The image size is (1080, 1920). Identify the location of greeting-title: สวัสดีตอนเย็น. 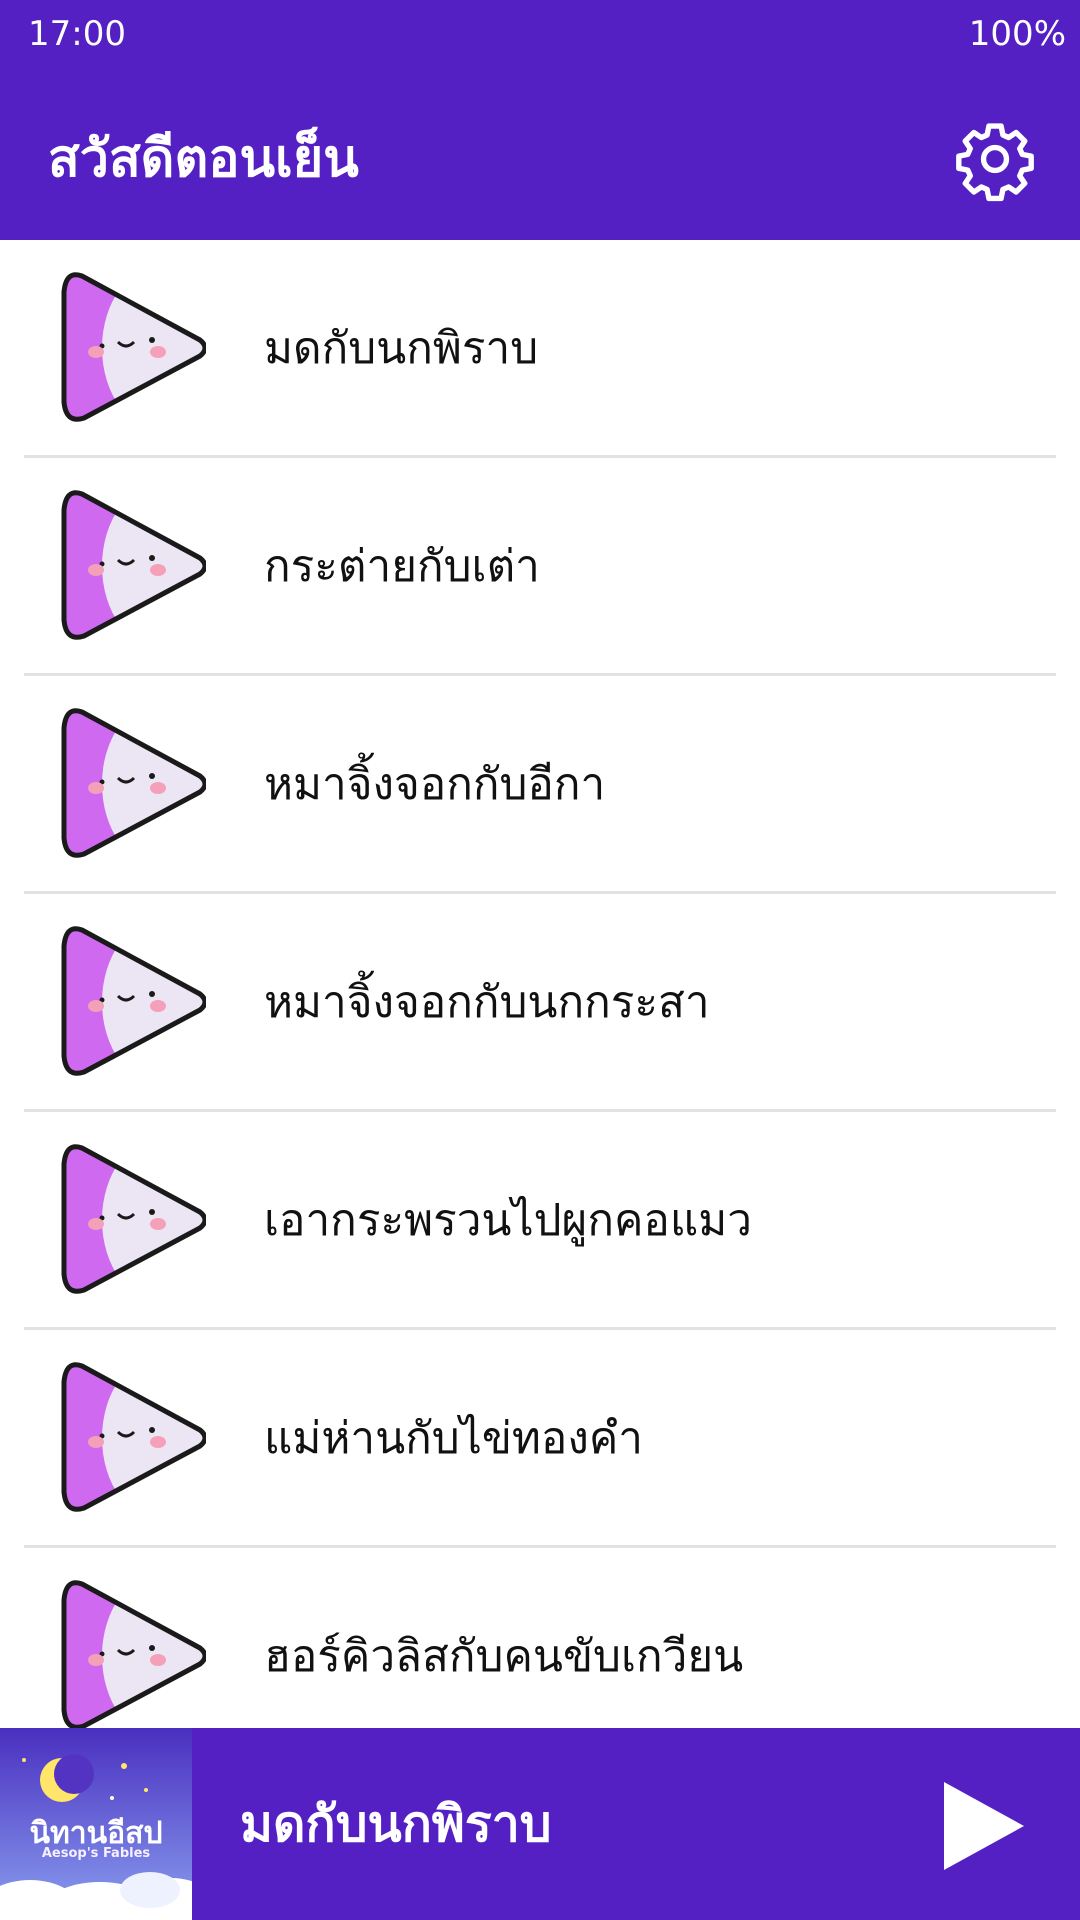
(203, 159).